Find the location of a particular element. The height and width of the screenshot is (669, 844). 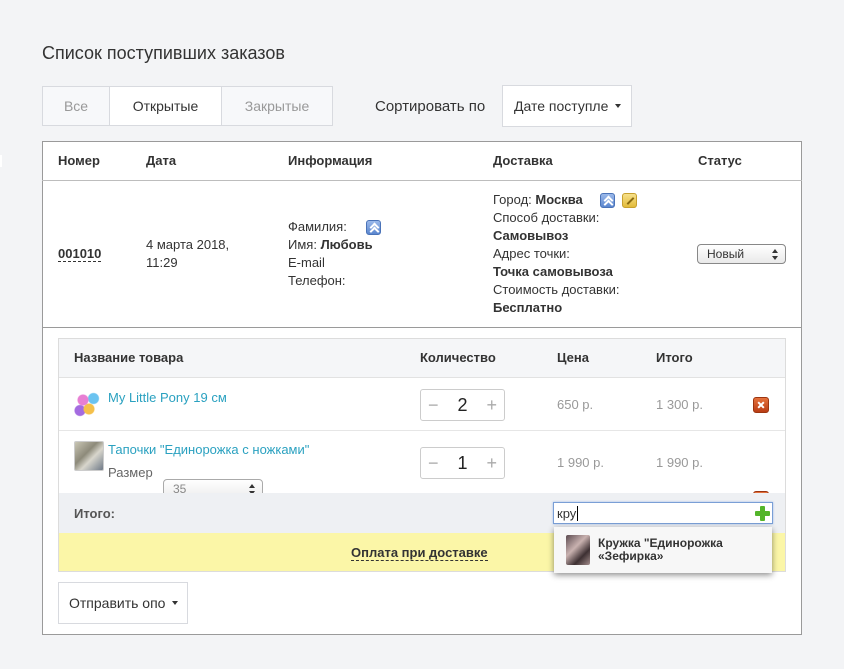

item-price: 650 р. is located at coordinates (575, 404).